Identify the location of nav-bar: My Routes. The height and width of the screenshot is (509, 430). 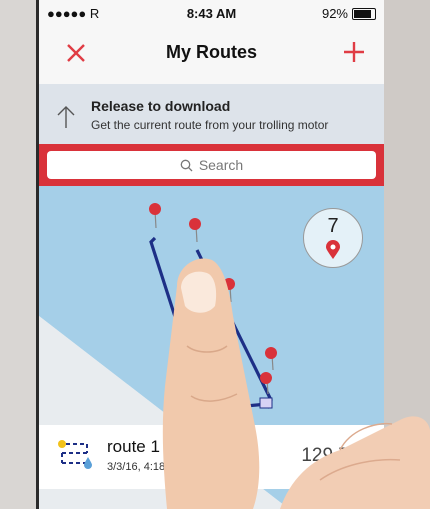
(211, 50).